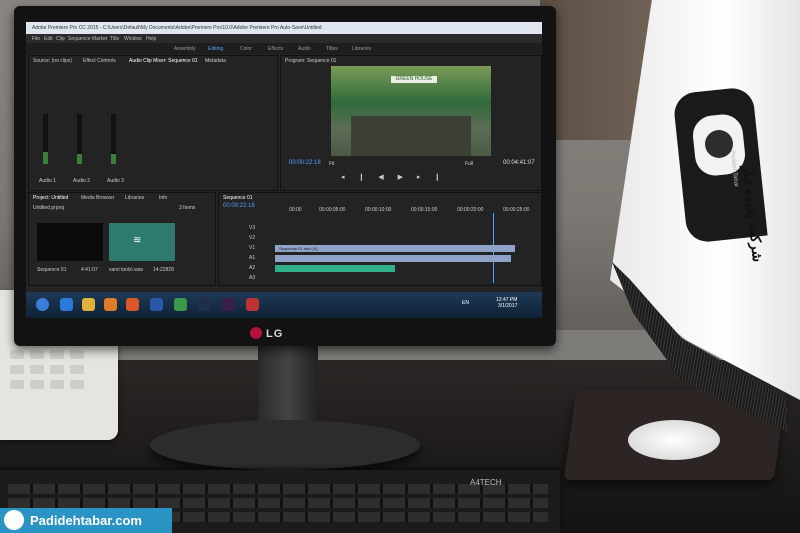 The width and height of the screenshot is (800, 533). Describe the element at coordinates (393, 258) in the screenshot. I see `audio-clip-a1` at that location.